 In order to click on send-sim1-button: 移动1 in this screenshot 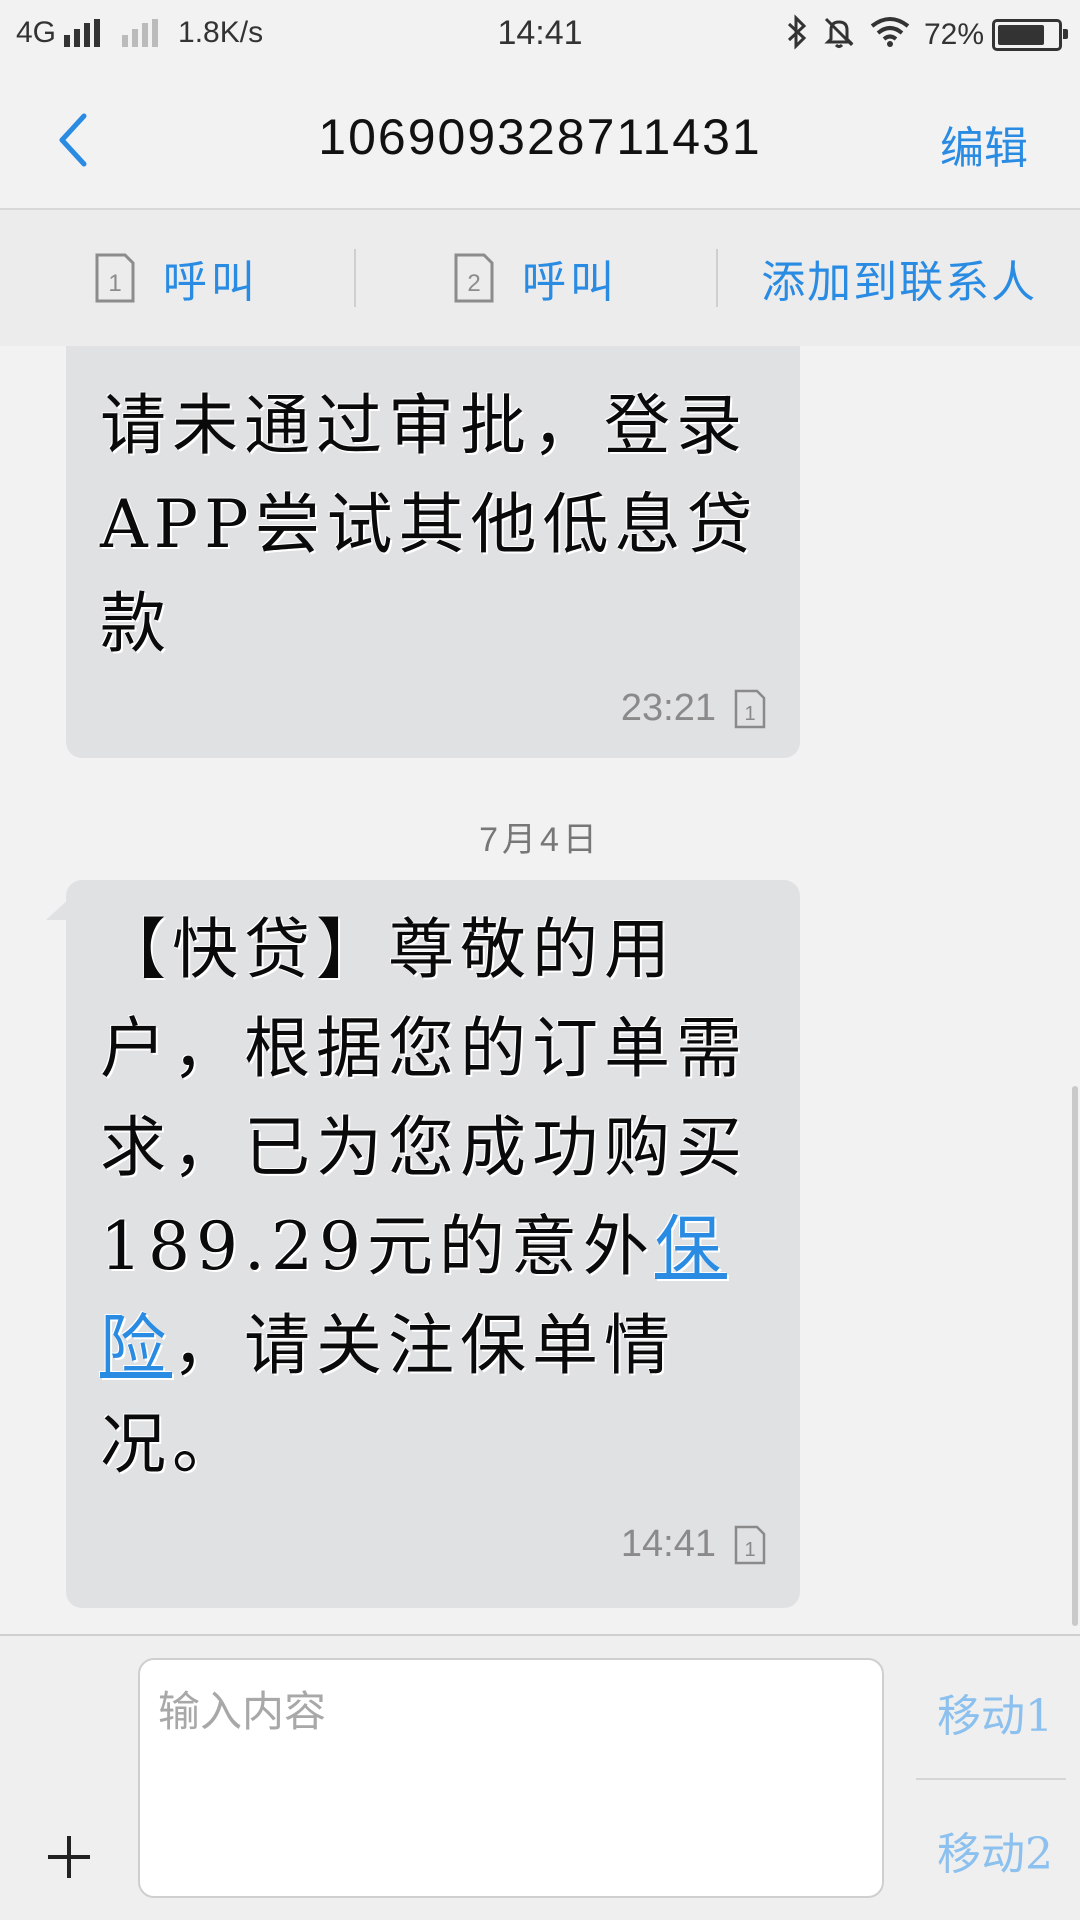, I will do `click(995, 1712)`.